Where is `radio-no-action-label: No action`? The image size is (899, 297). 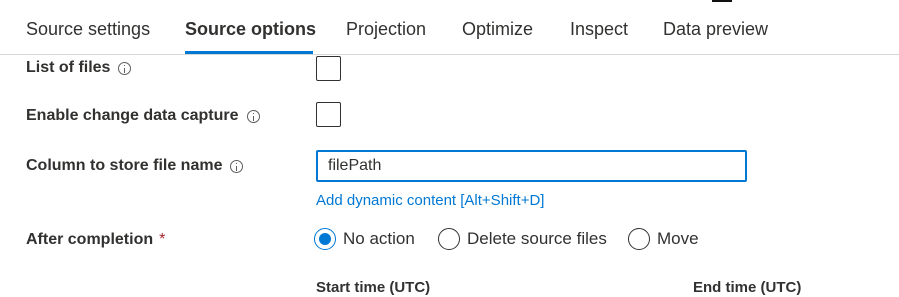 radio-no-action-label: No action is located at coordinates (379, 238).